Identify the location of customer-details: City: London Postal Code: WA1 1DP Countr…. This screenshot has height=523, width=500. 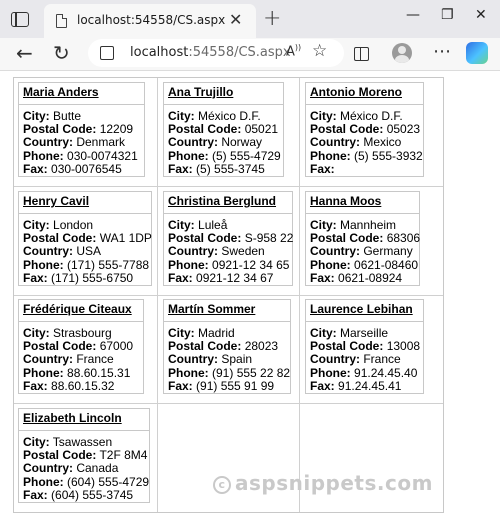
(87, 251).